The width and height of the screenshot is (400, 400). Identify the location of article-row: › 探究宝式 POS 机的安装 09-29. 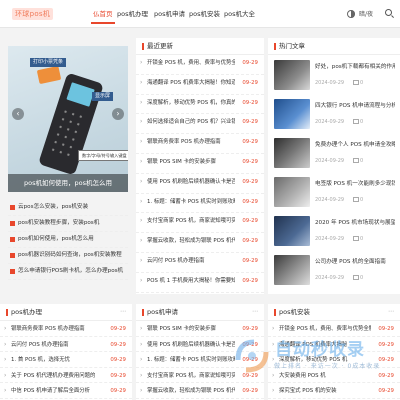
(334, 391).